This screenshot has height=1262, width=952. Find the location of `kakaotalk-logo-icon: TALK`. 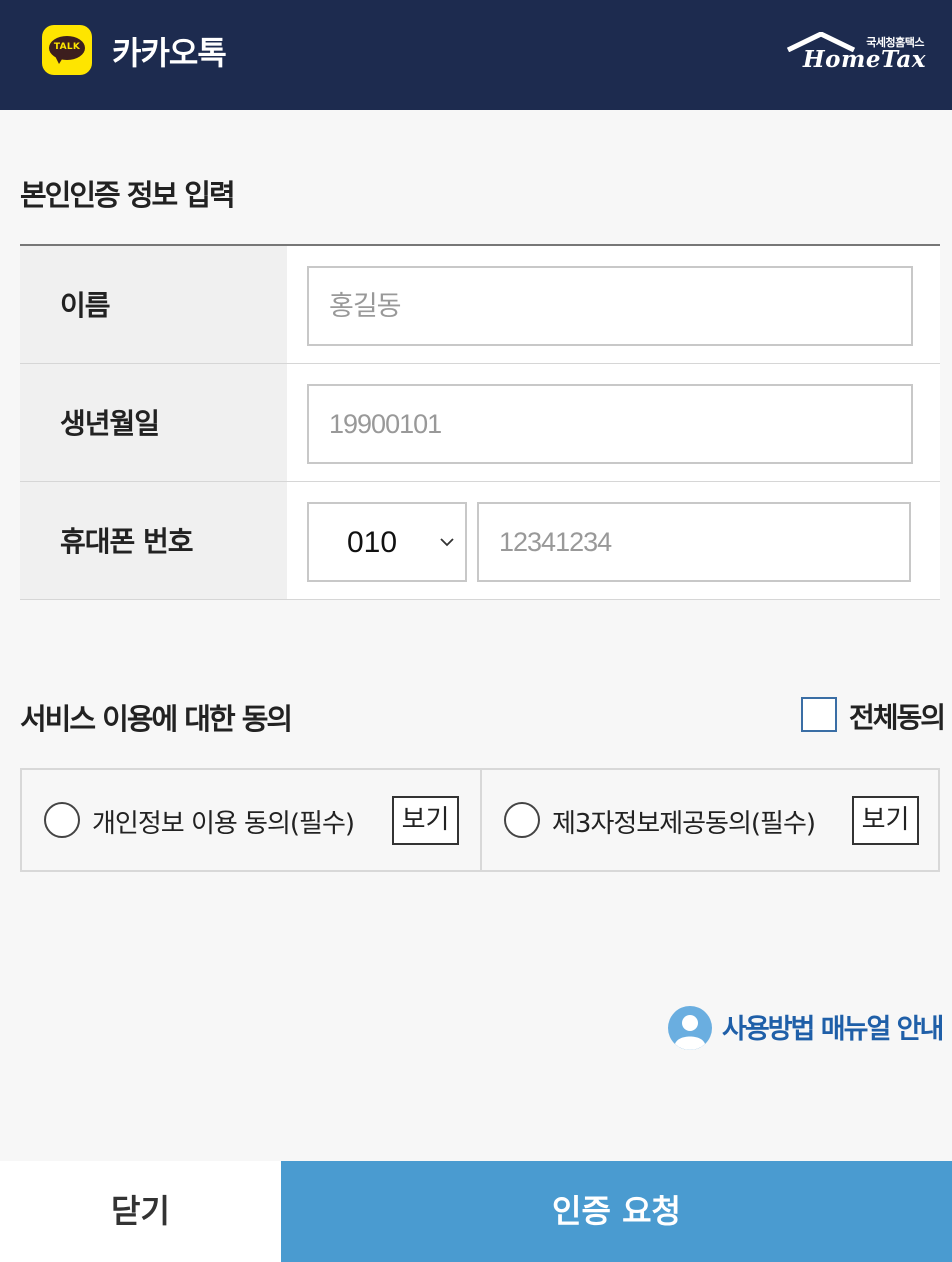

kakaotalk-logo-icon: TALK is located at coordinates (67, 50).